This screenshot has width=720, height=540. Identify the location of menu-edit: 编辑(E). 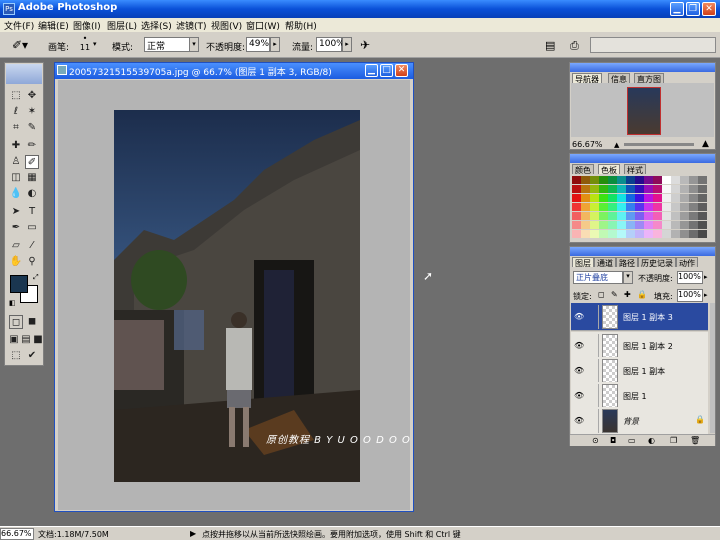
(53, 25).